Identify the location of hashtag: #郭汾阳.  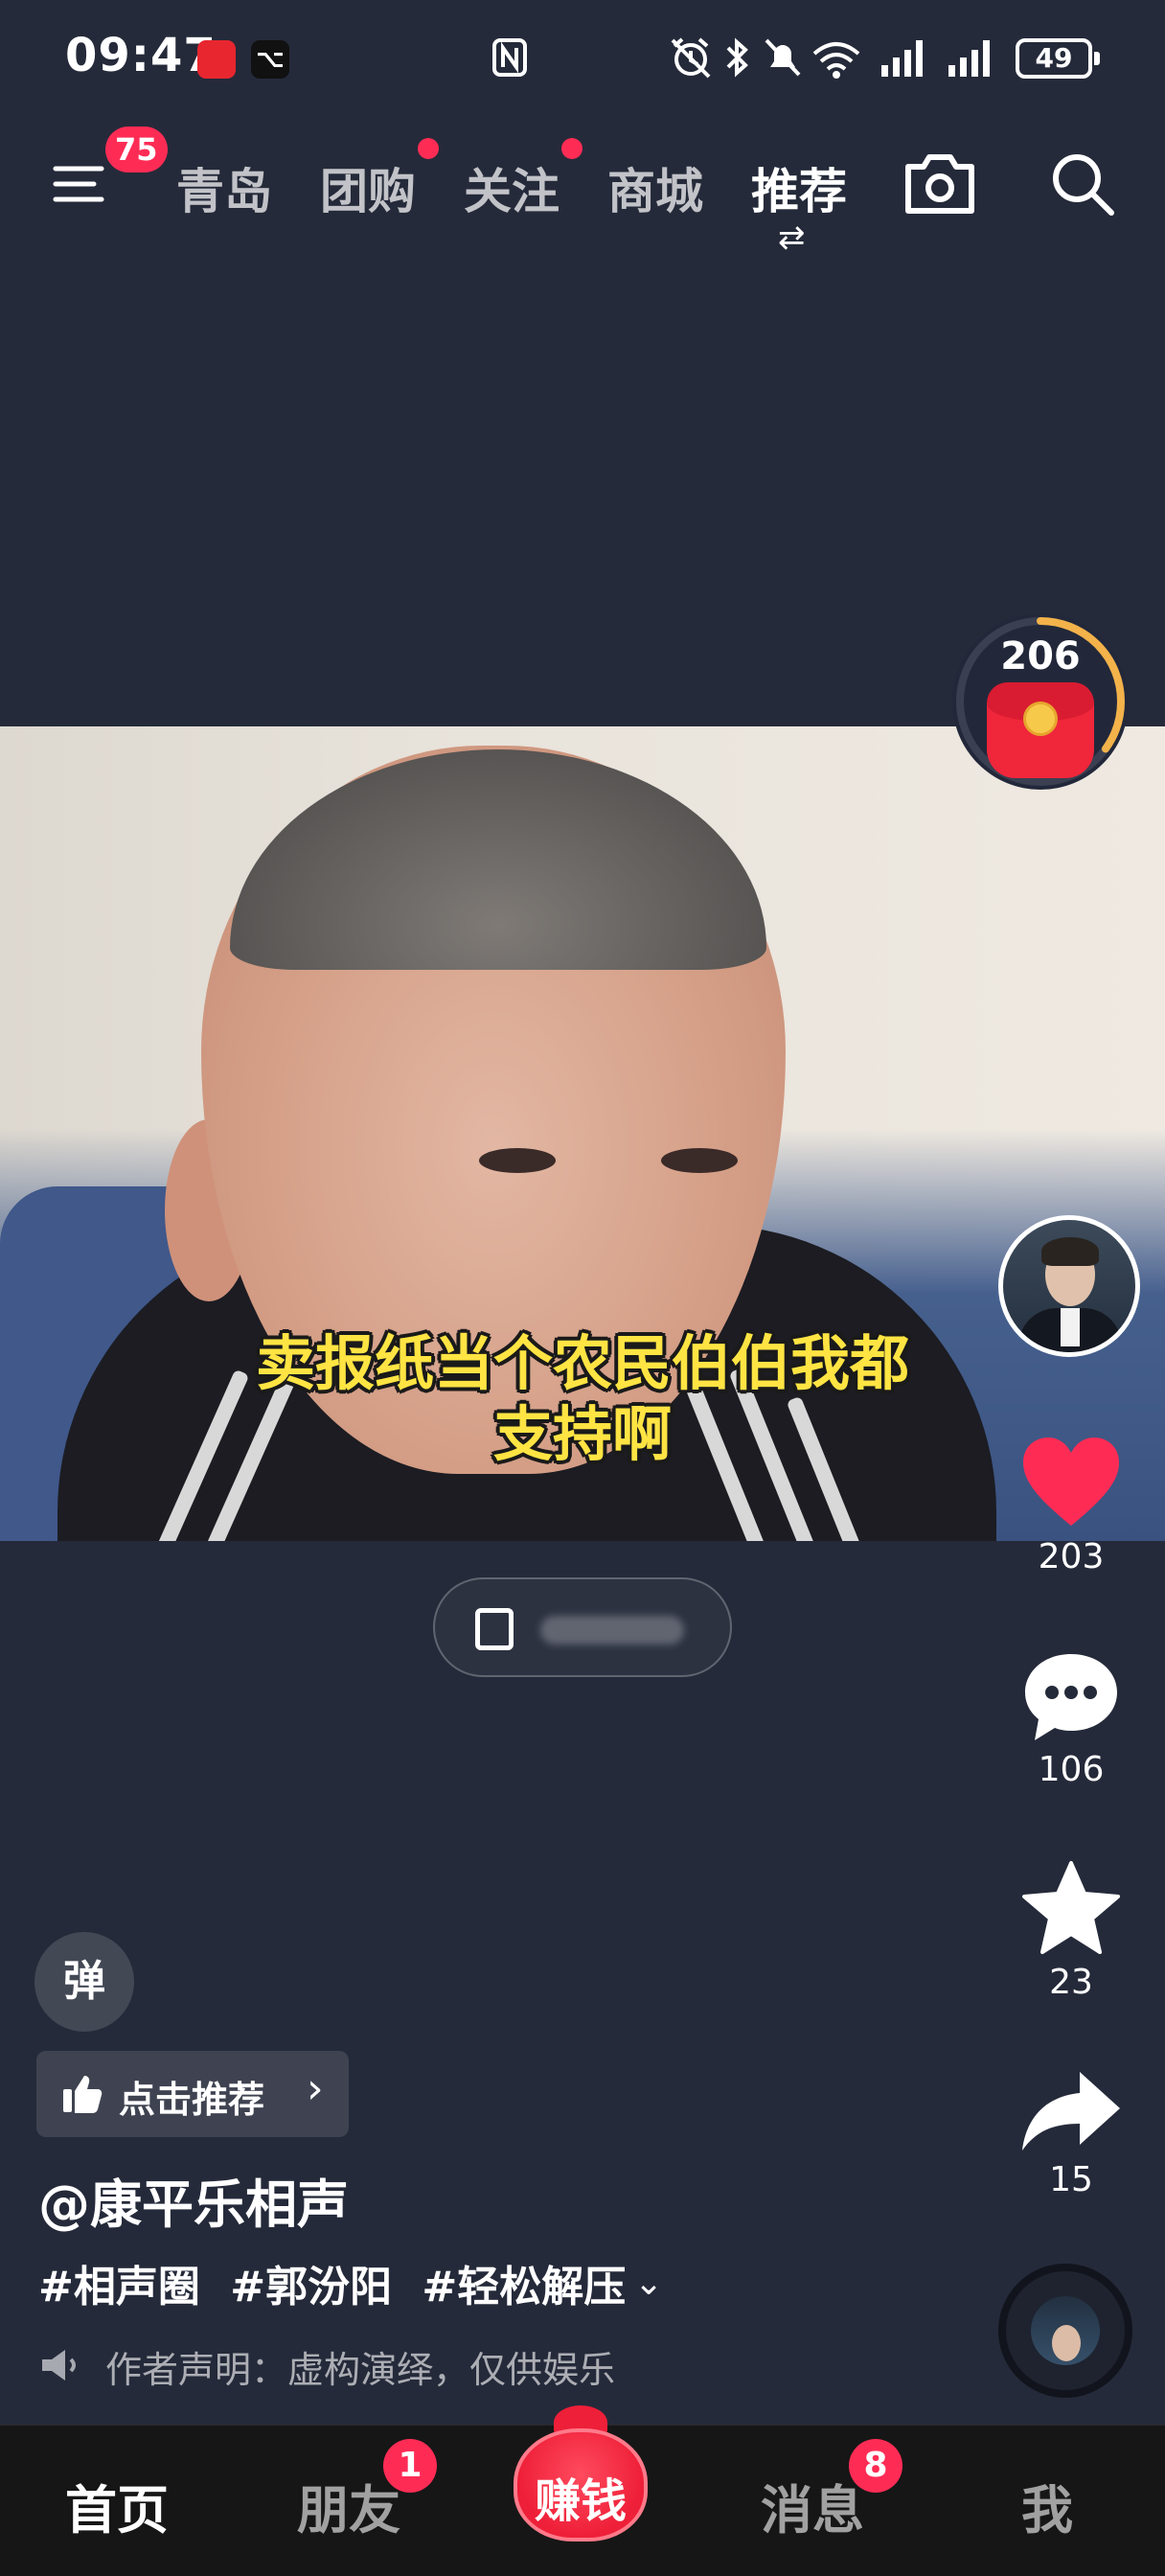
(311, 2287).